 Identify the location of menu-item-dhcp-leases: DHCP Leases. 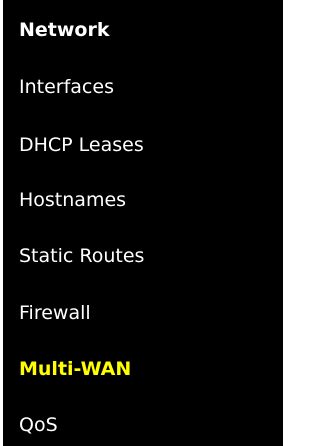
(81, 145).